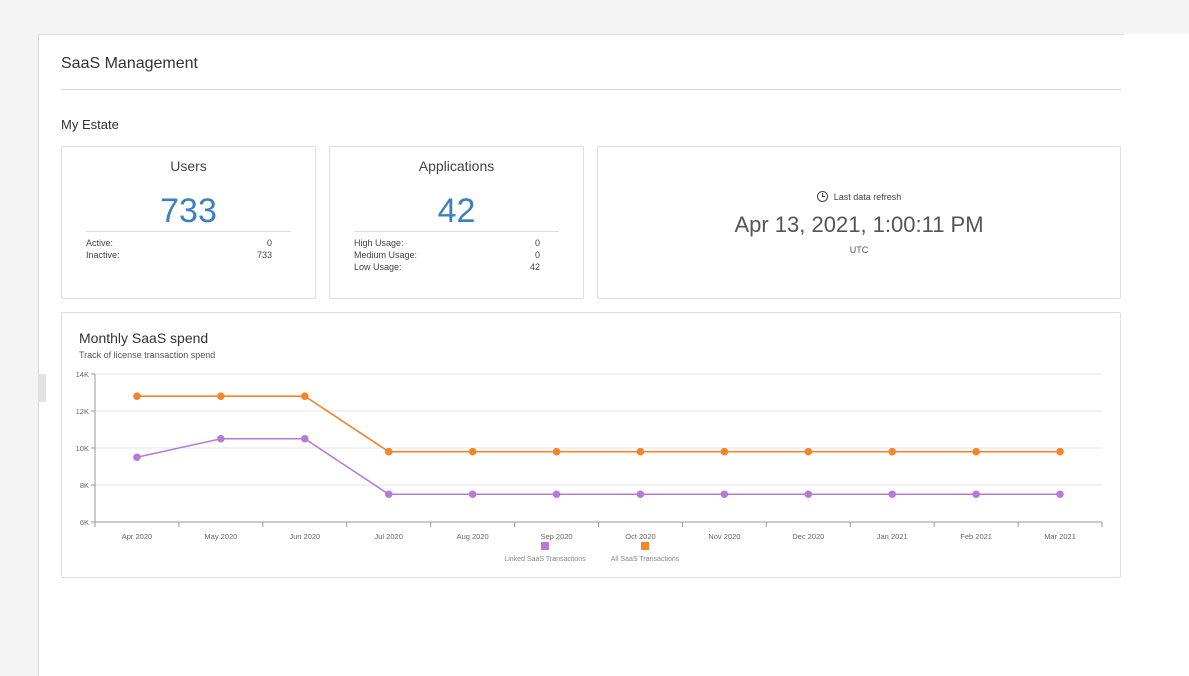  Describe the element at coordinates (640, 536) in the screenshot. I see `x-tick-label: Oct 2020` at that location.